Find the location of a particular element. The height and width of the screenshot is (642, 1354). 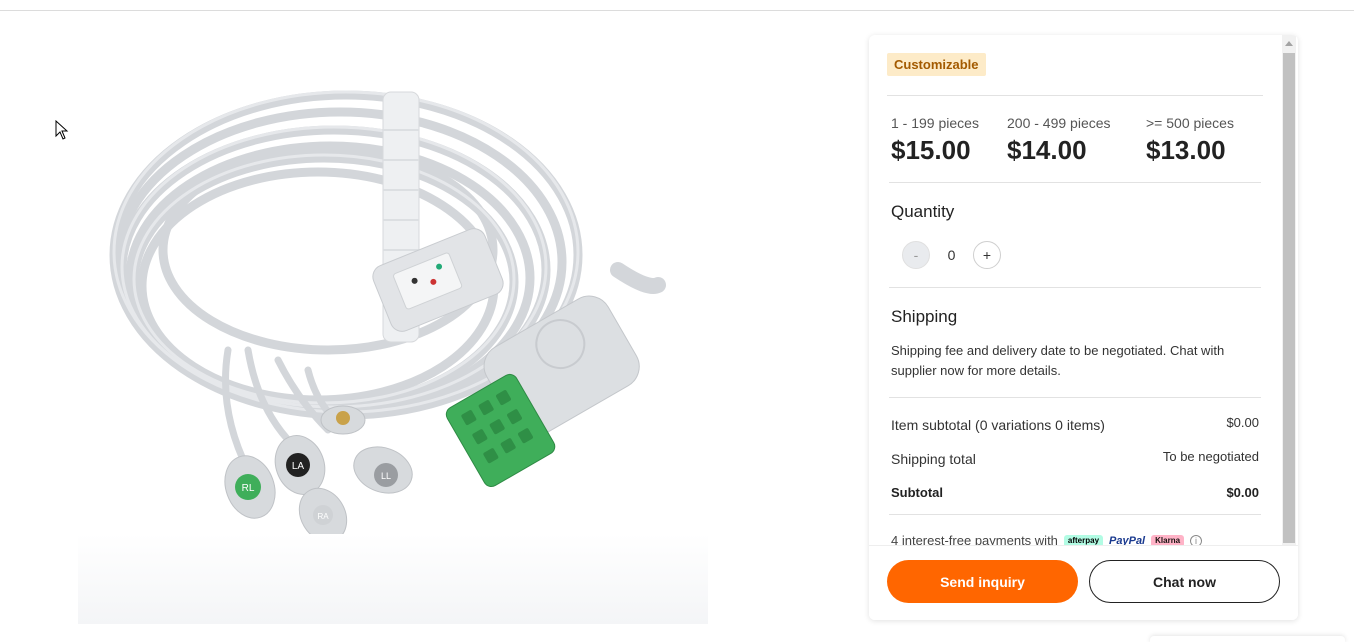

scroll-up-arrow-icon is located at coordinates (1289, 43).